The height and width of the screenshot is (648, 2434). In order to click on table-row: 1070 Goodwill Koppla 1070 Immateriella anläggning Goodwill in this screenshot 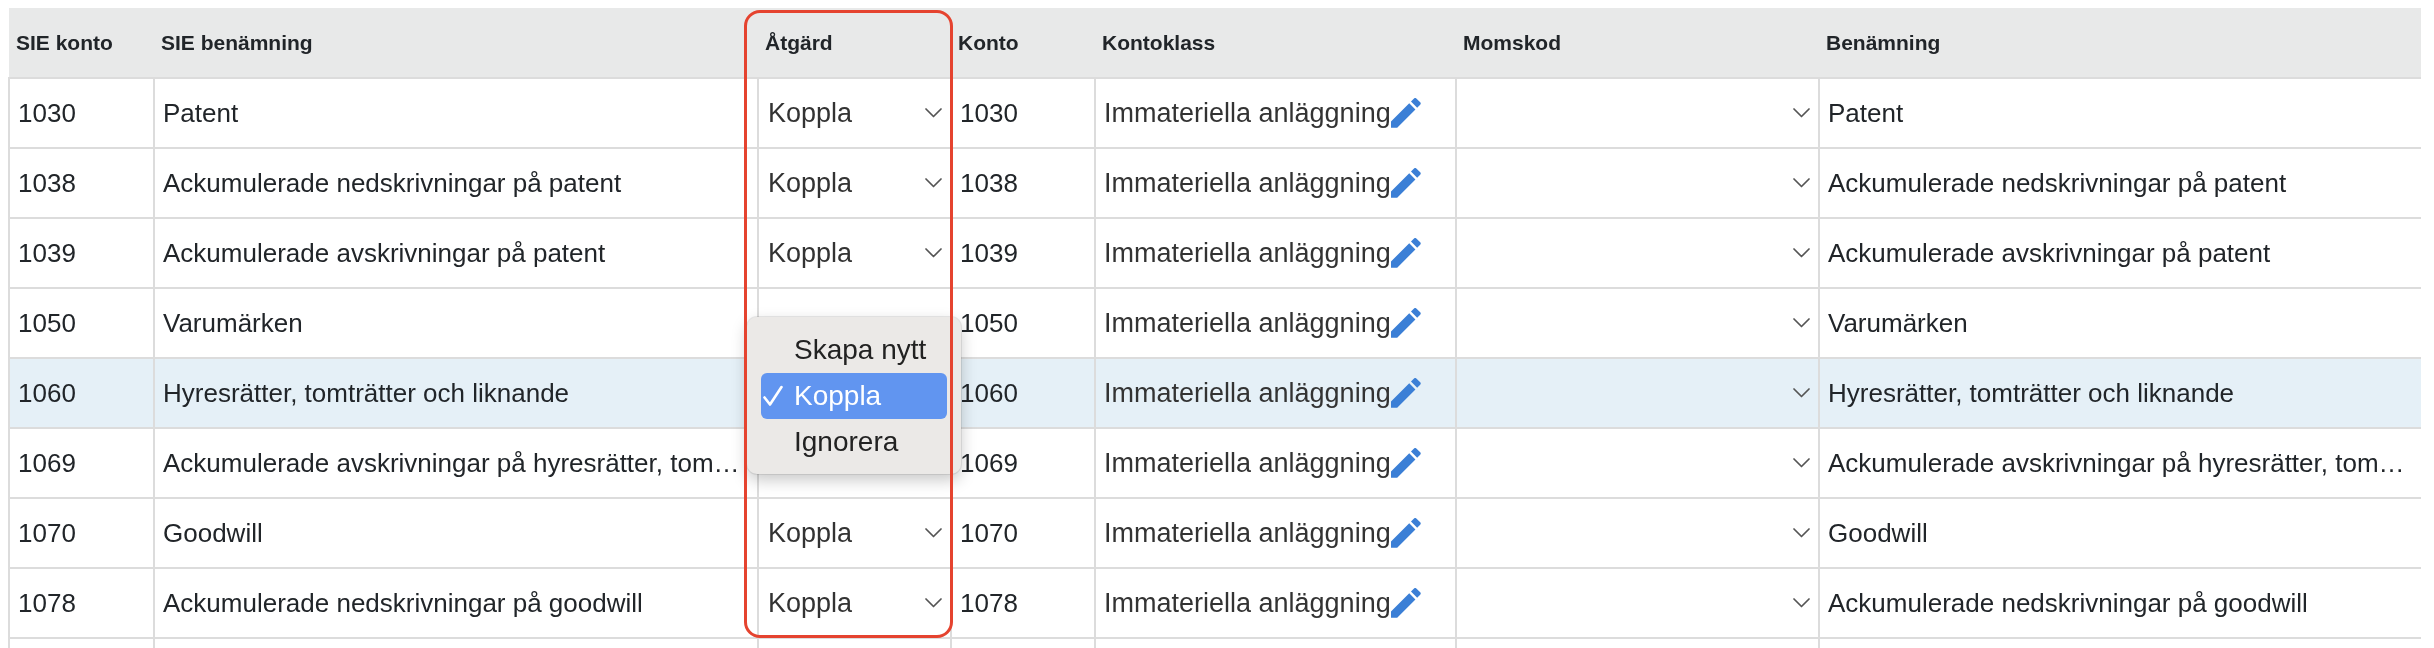, I will do `click(1215, 533)`.